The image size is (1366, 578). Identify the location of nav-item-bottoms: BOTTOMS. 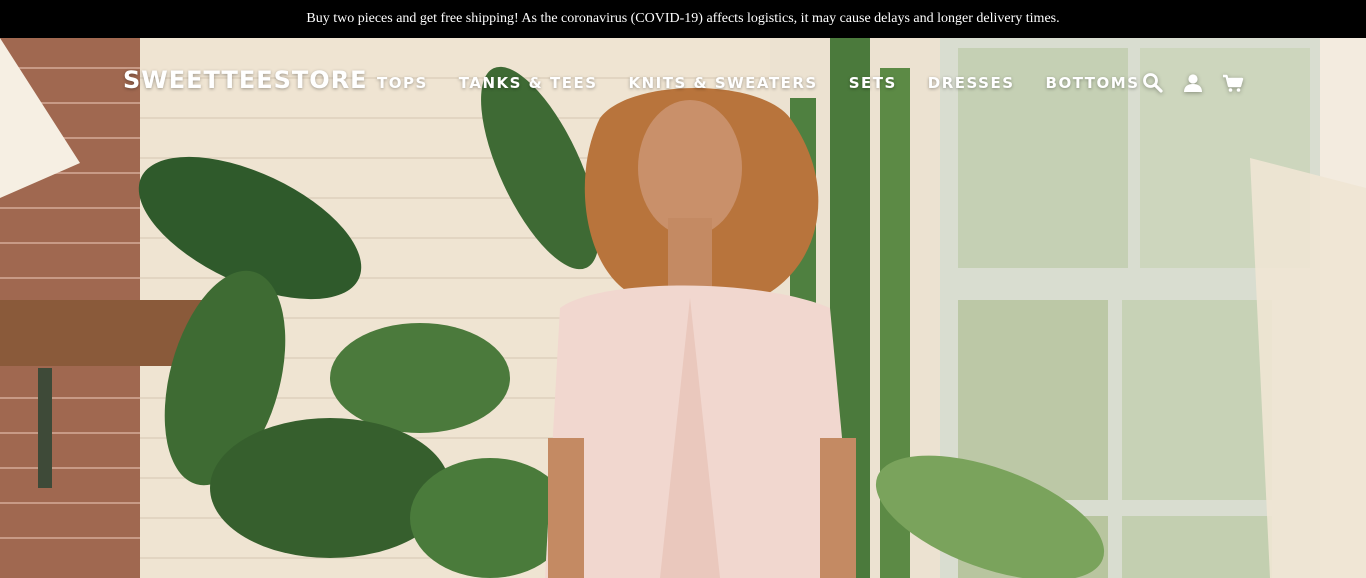
(1093, 83).